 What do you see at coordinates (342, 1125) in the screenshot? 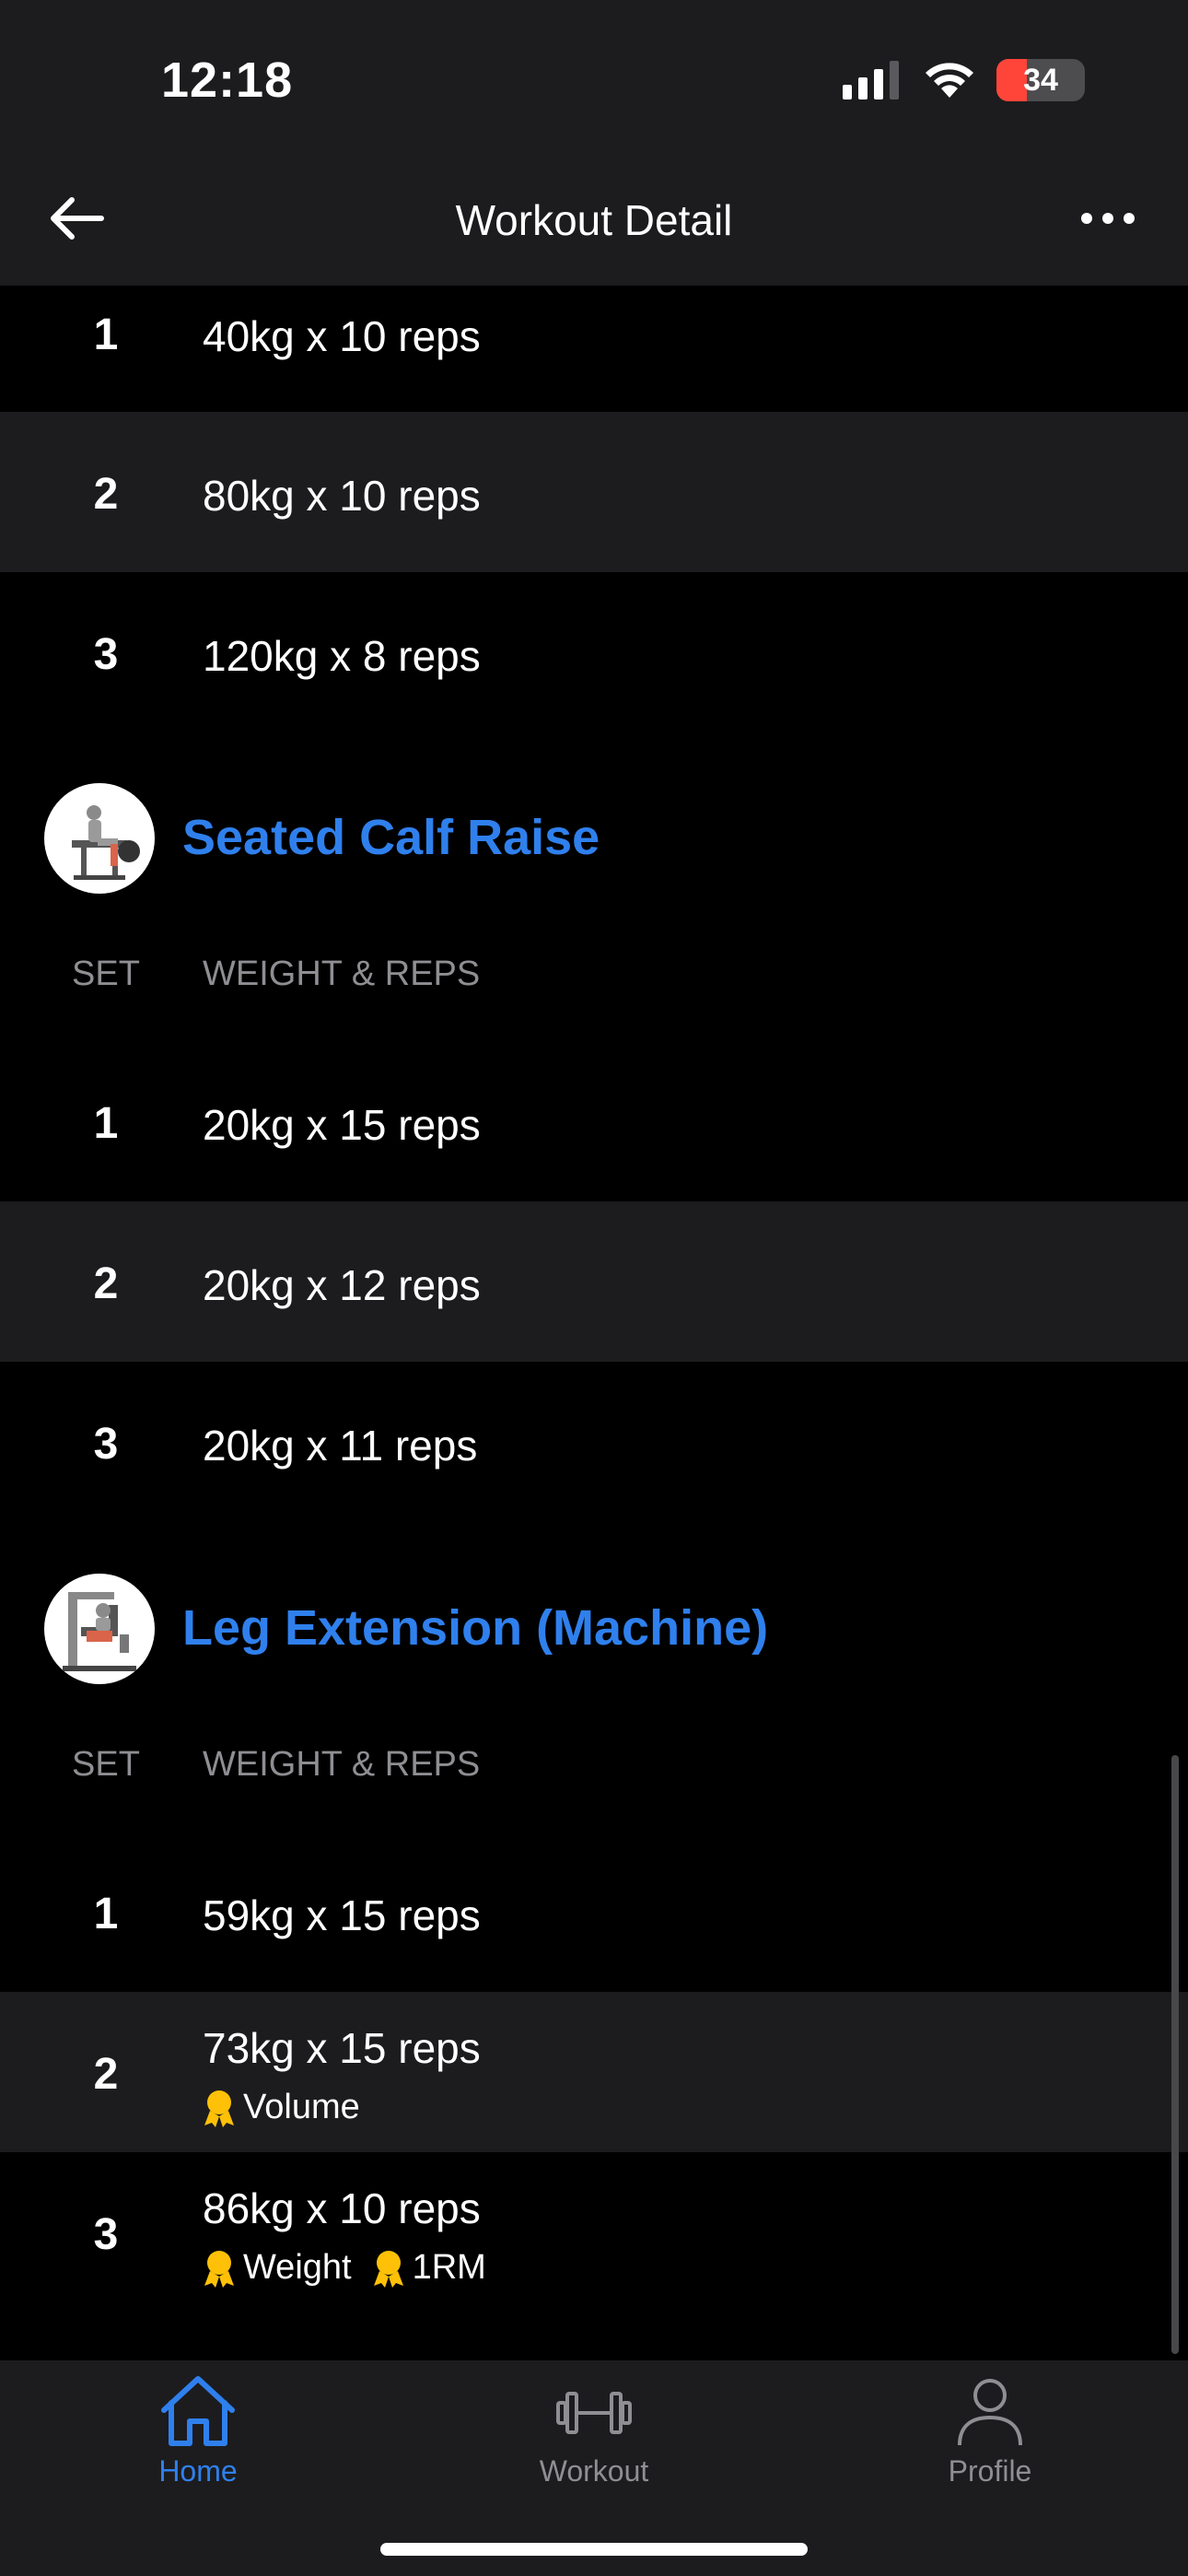
I see `set-weight-reps: 20kg x 15 reps` at bounding box center [342, 1125].